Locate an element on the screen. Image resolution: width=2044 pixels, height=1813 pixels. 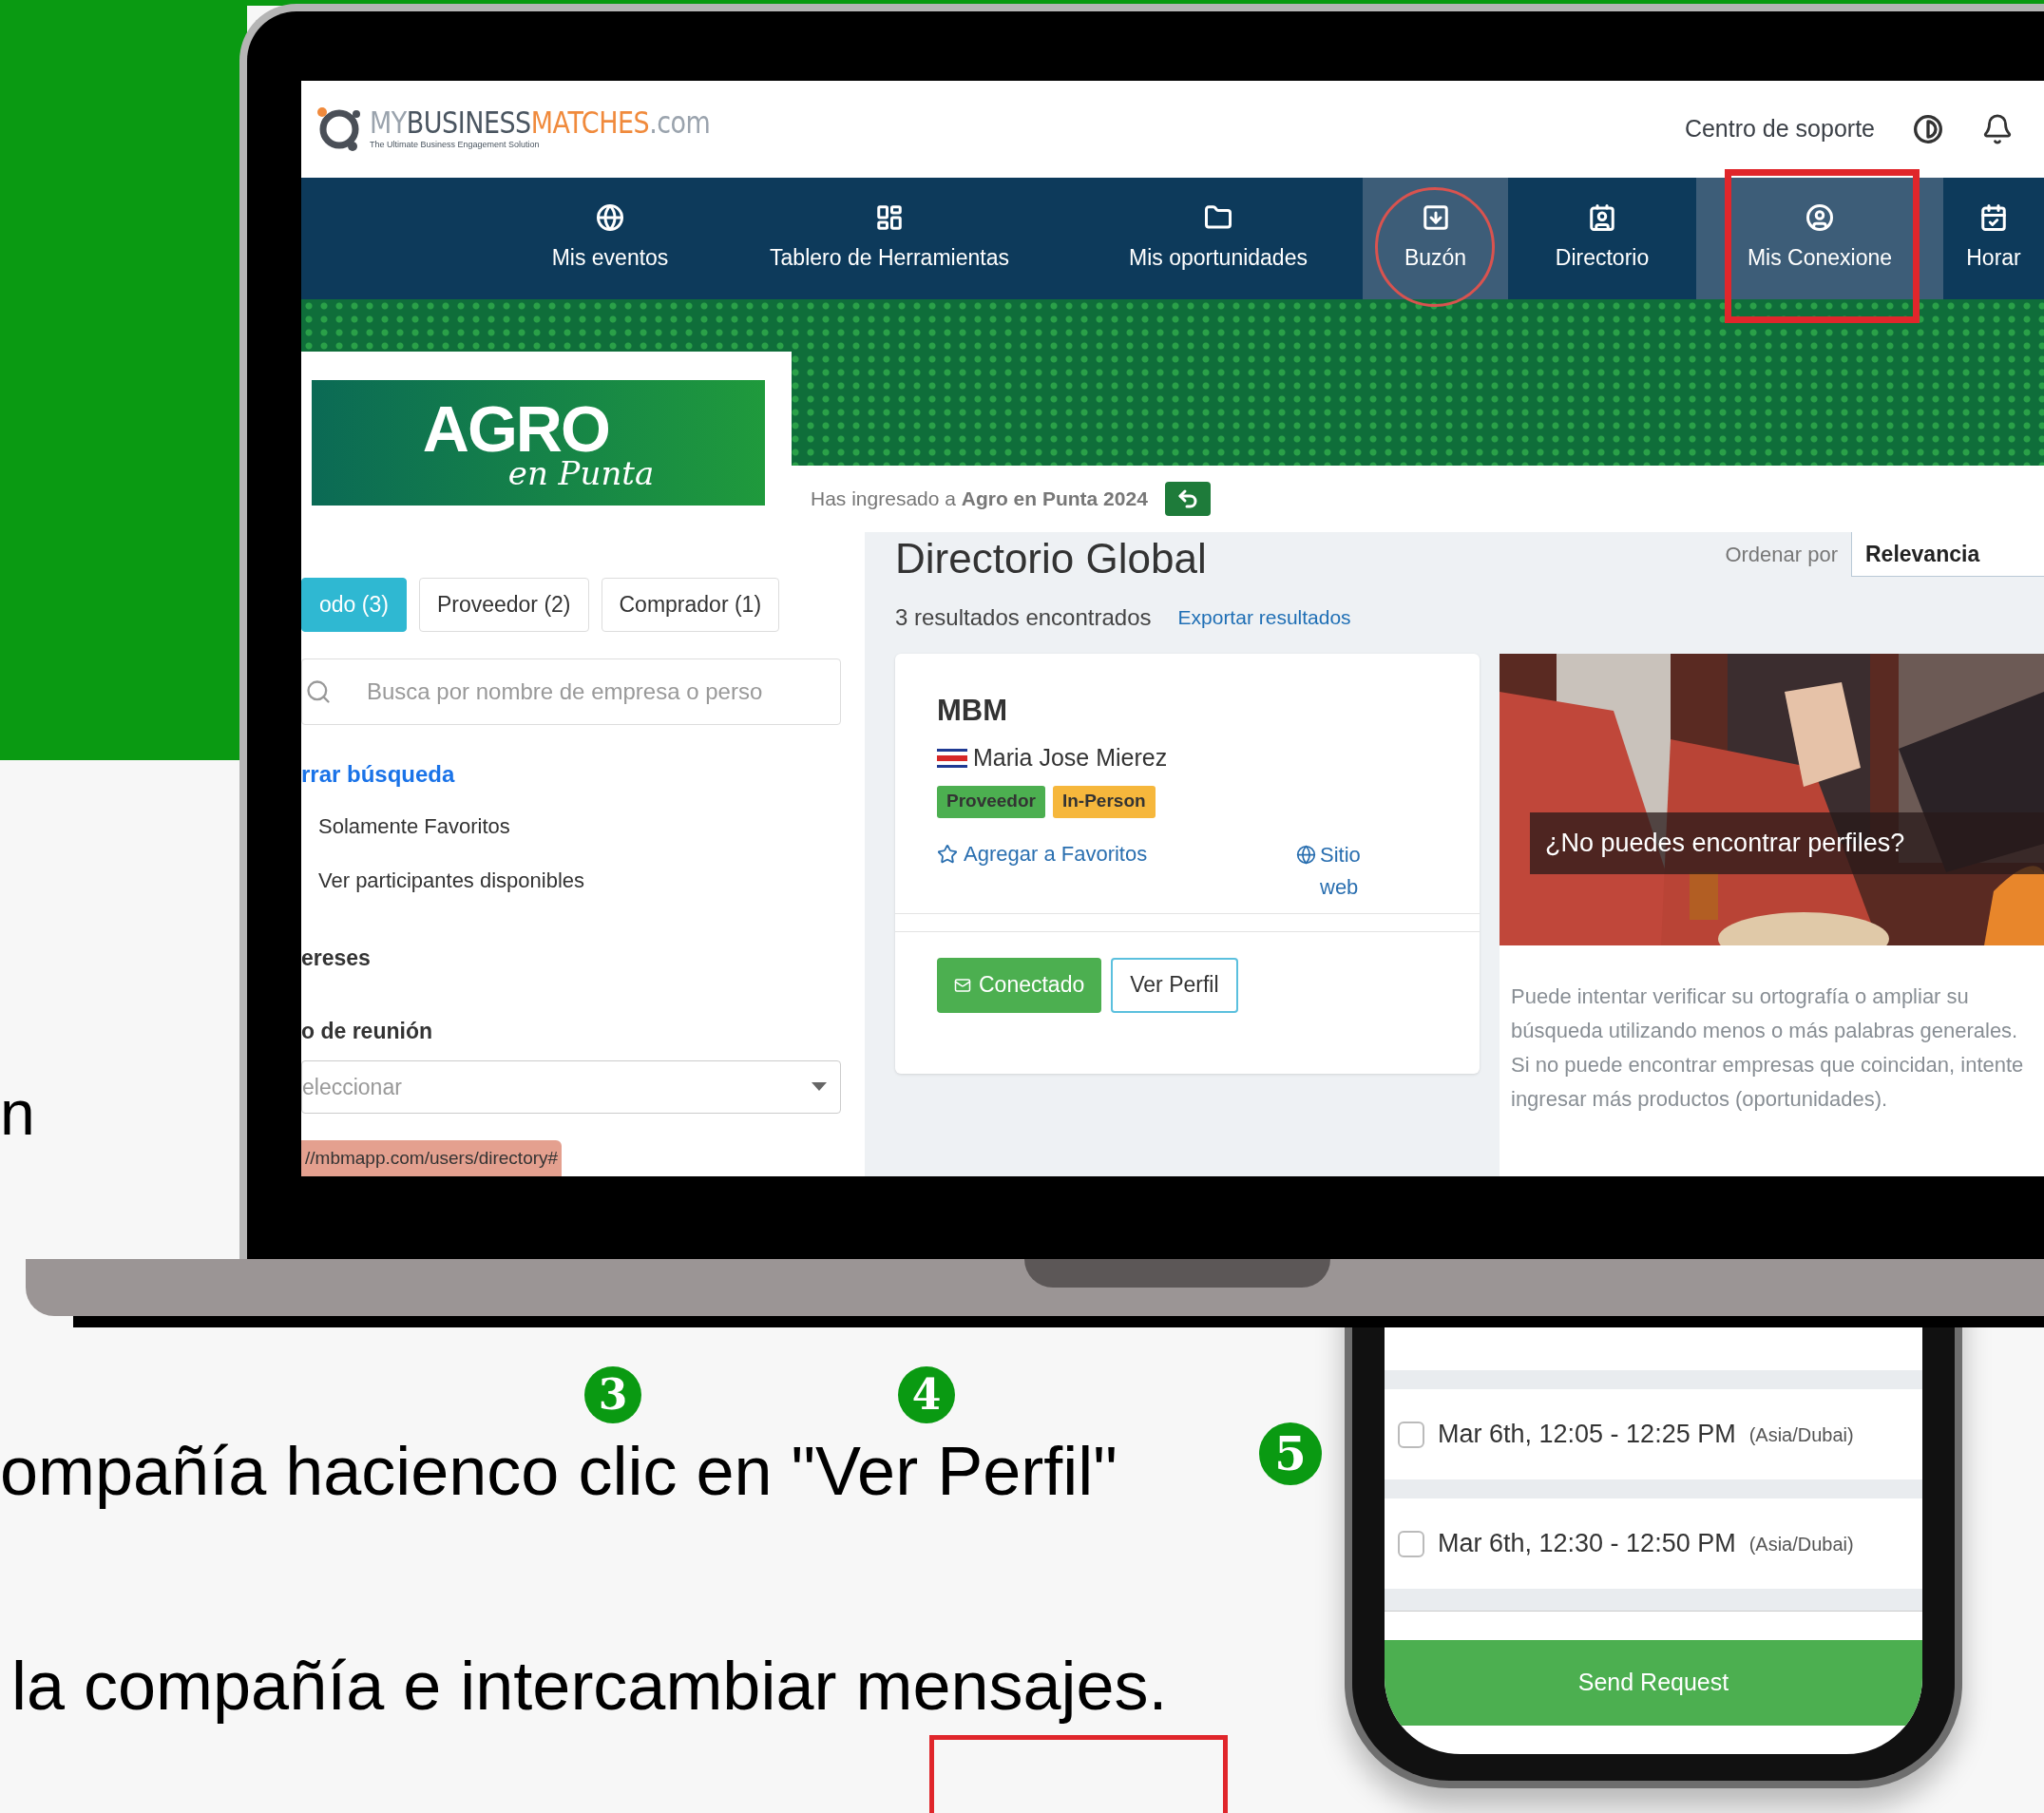
filter-option: Solamente Favoritos is located at coordinates (592, 826).